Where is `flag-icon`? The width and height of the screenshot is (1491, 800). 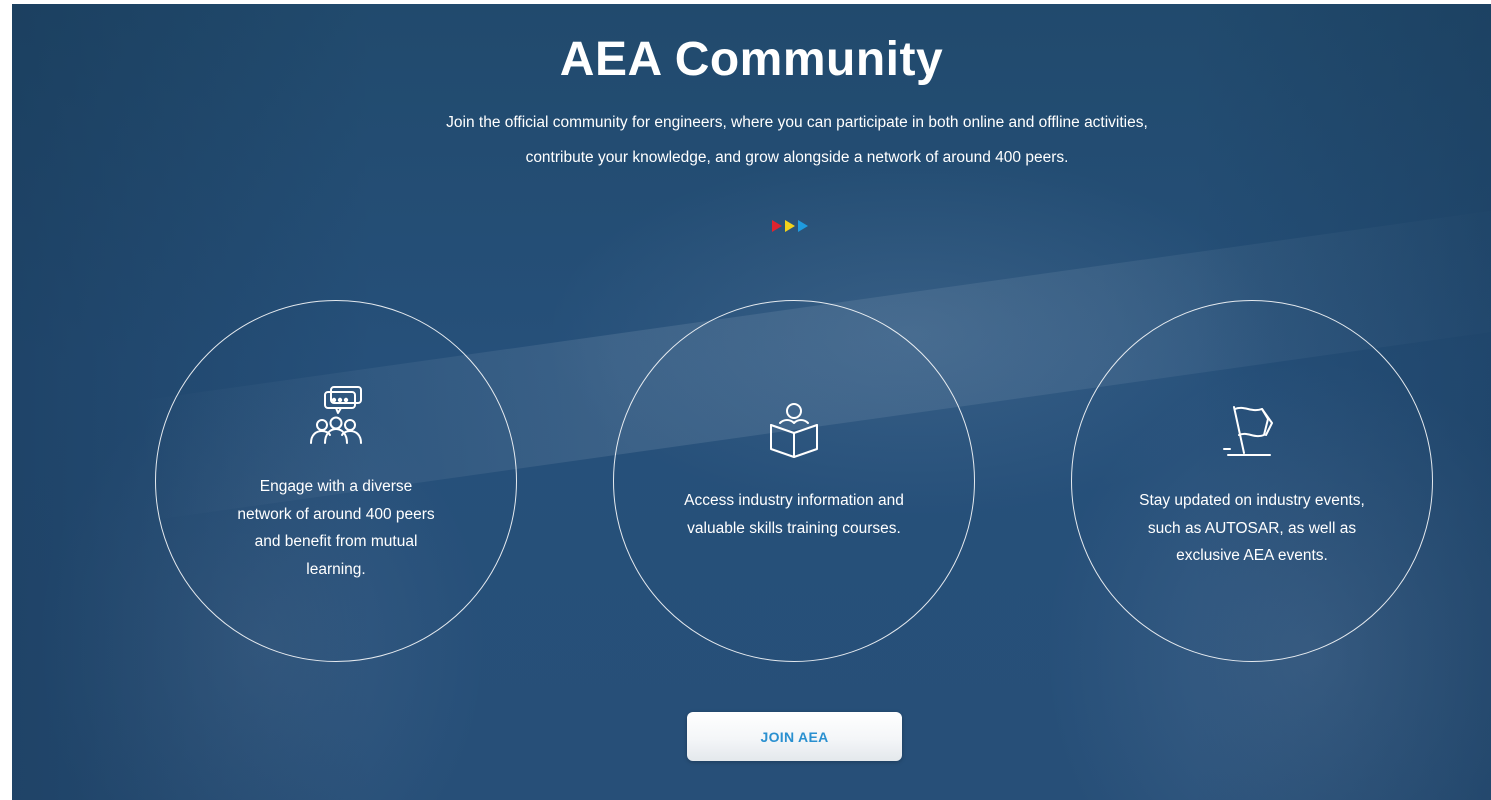
flag-icon is located at coordinates (1252, 433).